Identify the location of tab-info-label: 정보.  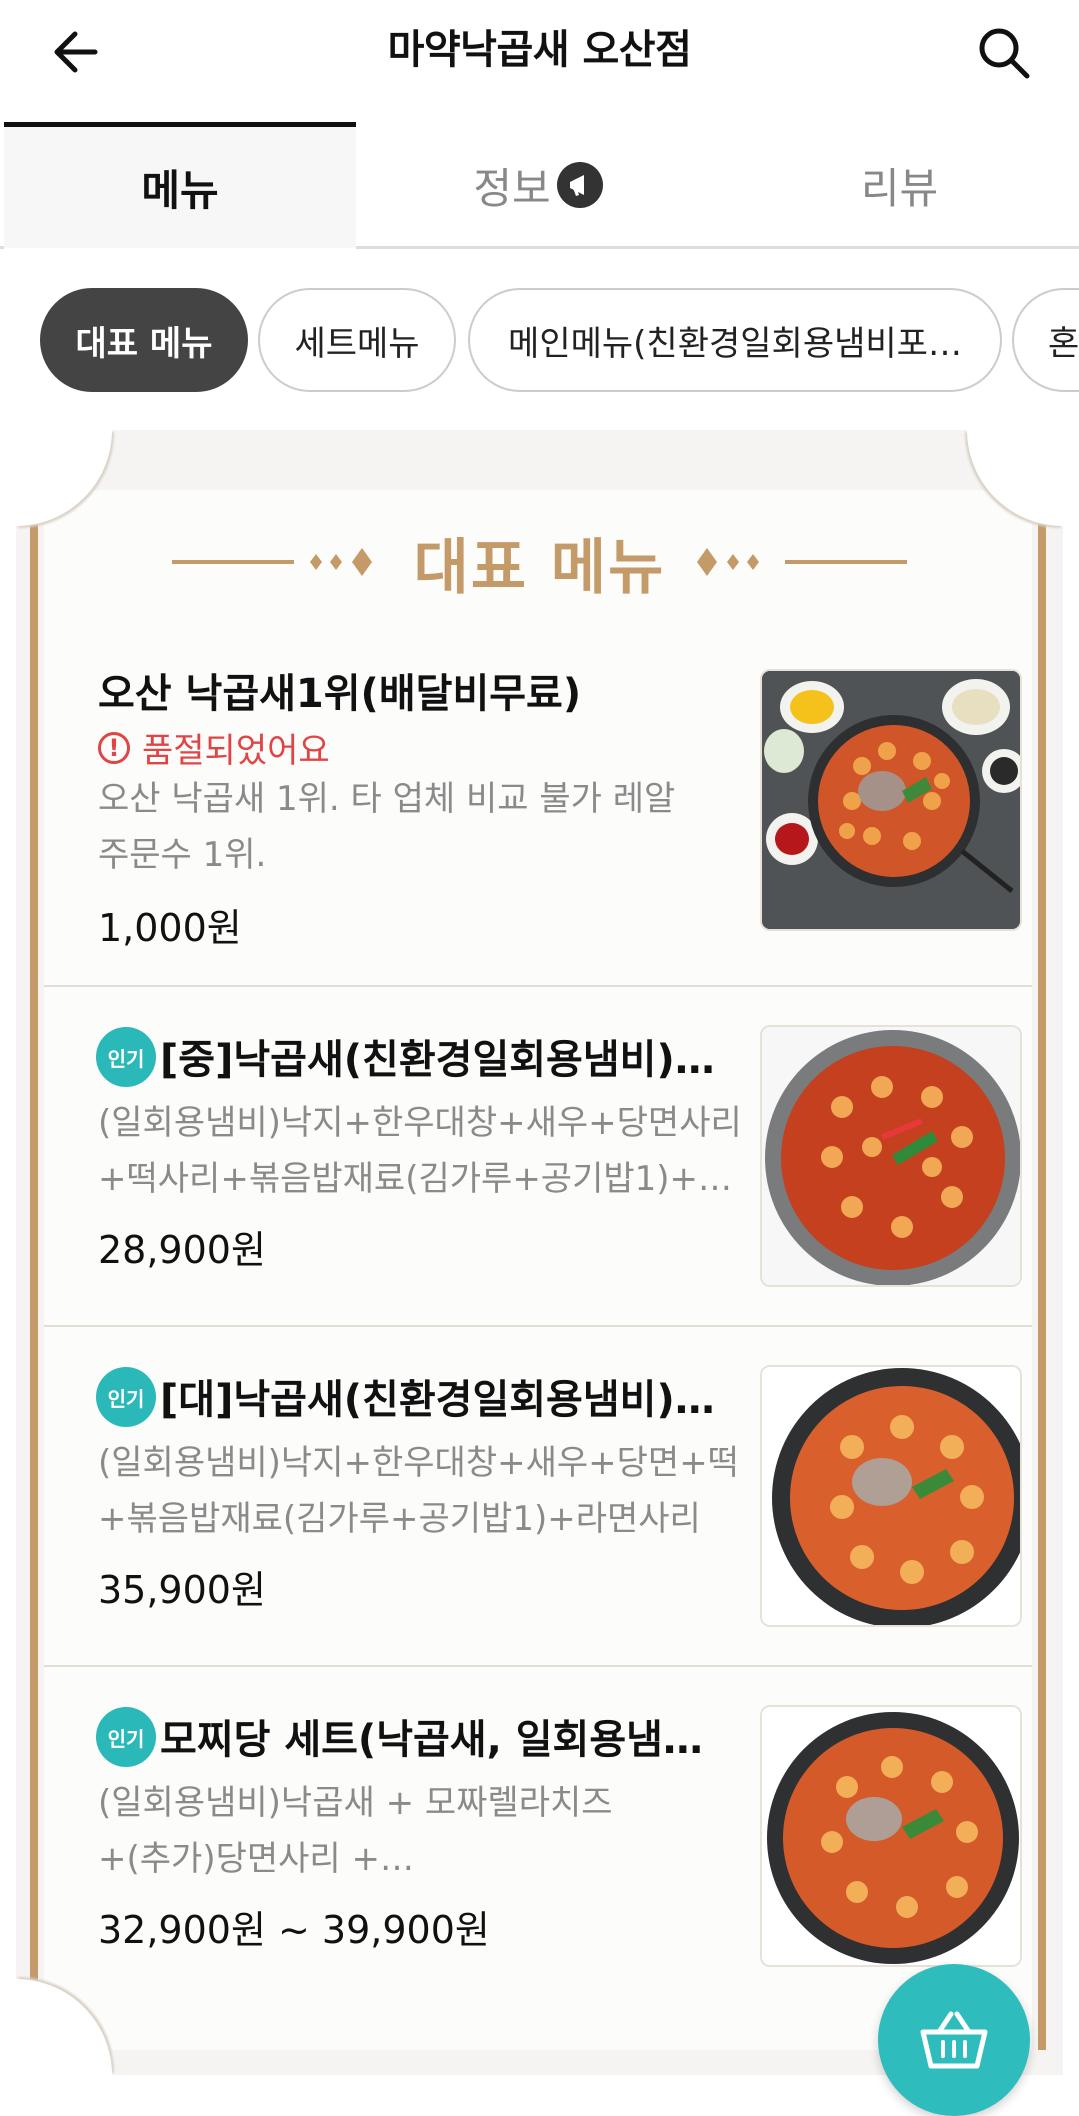
(512, 188).